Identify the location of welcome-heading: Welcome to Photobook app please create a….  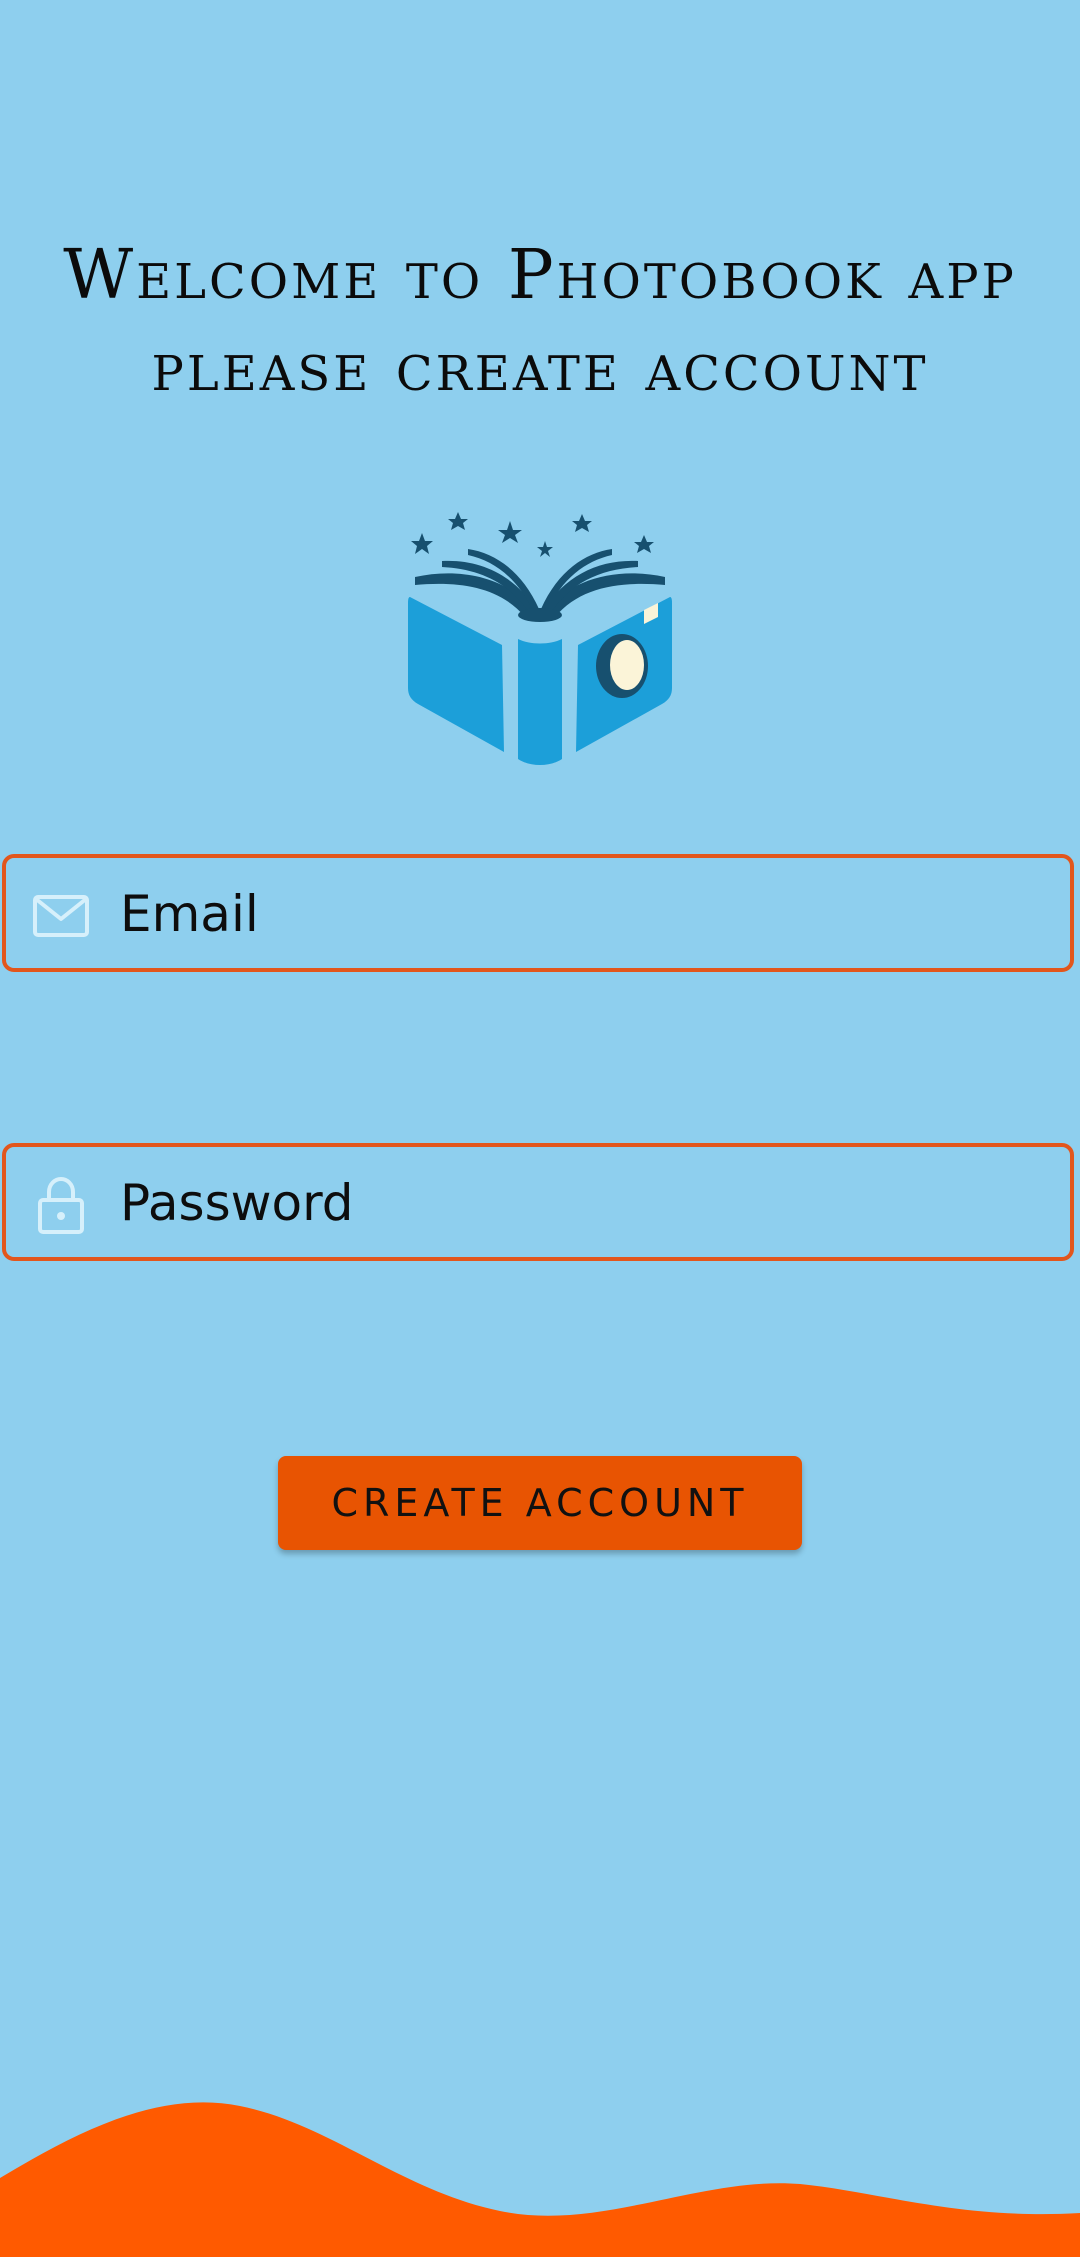
(540, 322).